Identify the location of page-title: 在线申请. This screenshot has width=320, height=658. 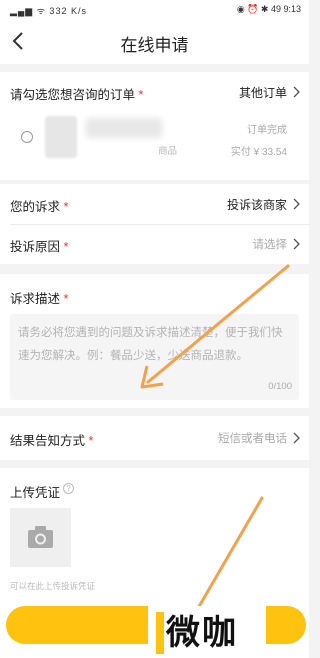
(154, 45).